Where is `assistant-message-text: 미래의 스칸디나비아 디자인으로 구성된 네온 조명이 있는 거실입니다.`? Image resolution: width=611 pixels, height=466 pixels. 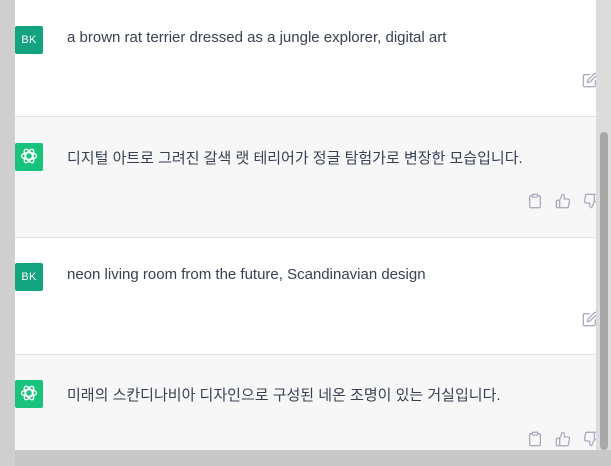 assistant-message-text: 미래의 스칸디나비아 디자인으로 구성된 네온 조명이 있는 거실입니다. is located at coordinates (327, 394).